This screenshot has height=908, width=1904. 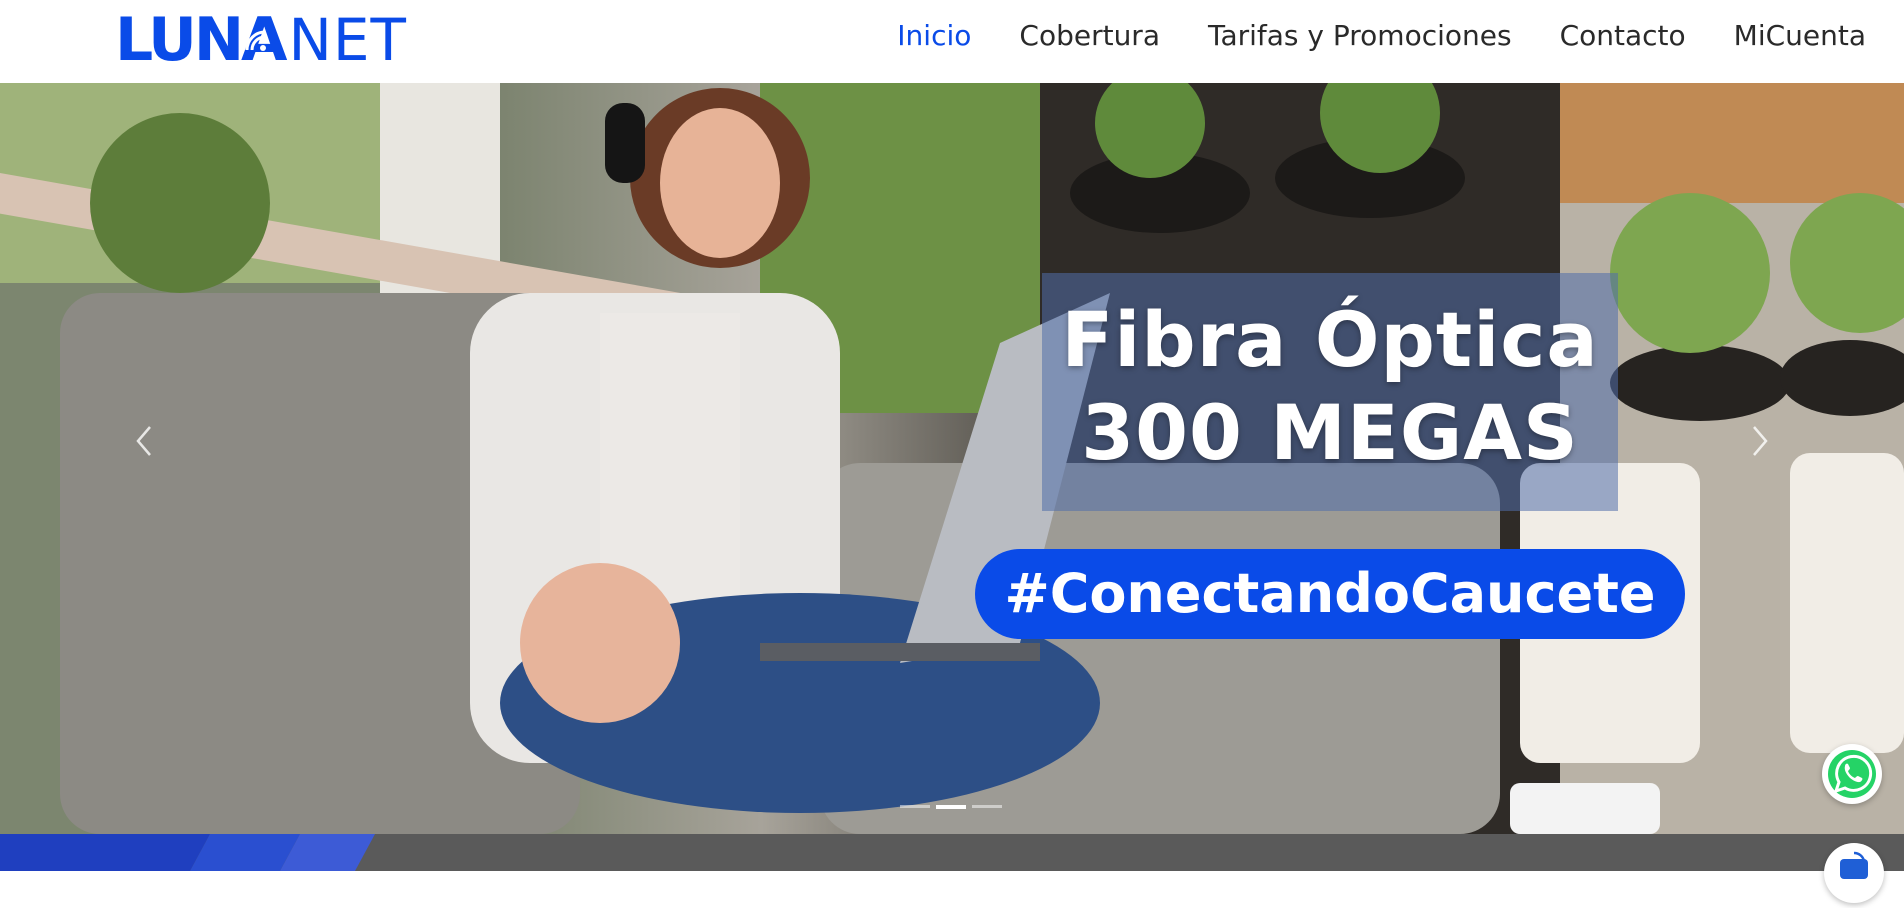 I want to click on chat-icon, so click(x=1854, y=865).